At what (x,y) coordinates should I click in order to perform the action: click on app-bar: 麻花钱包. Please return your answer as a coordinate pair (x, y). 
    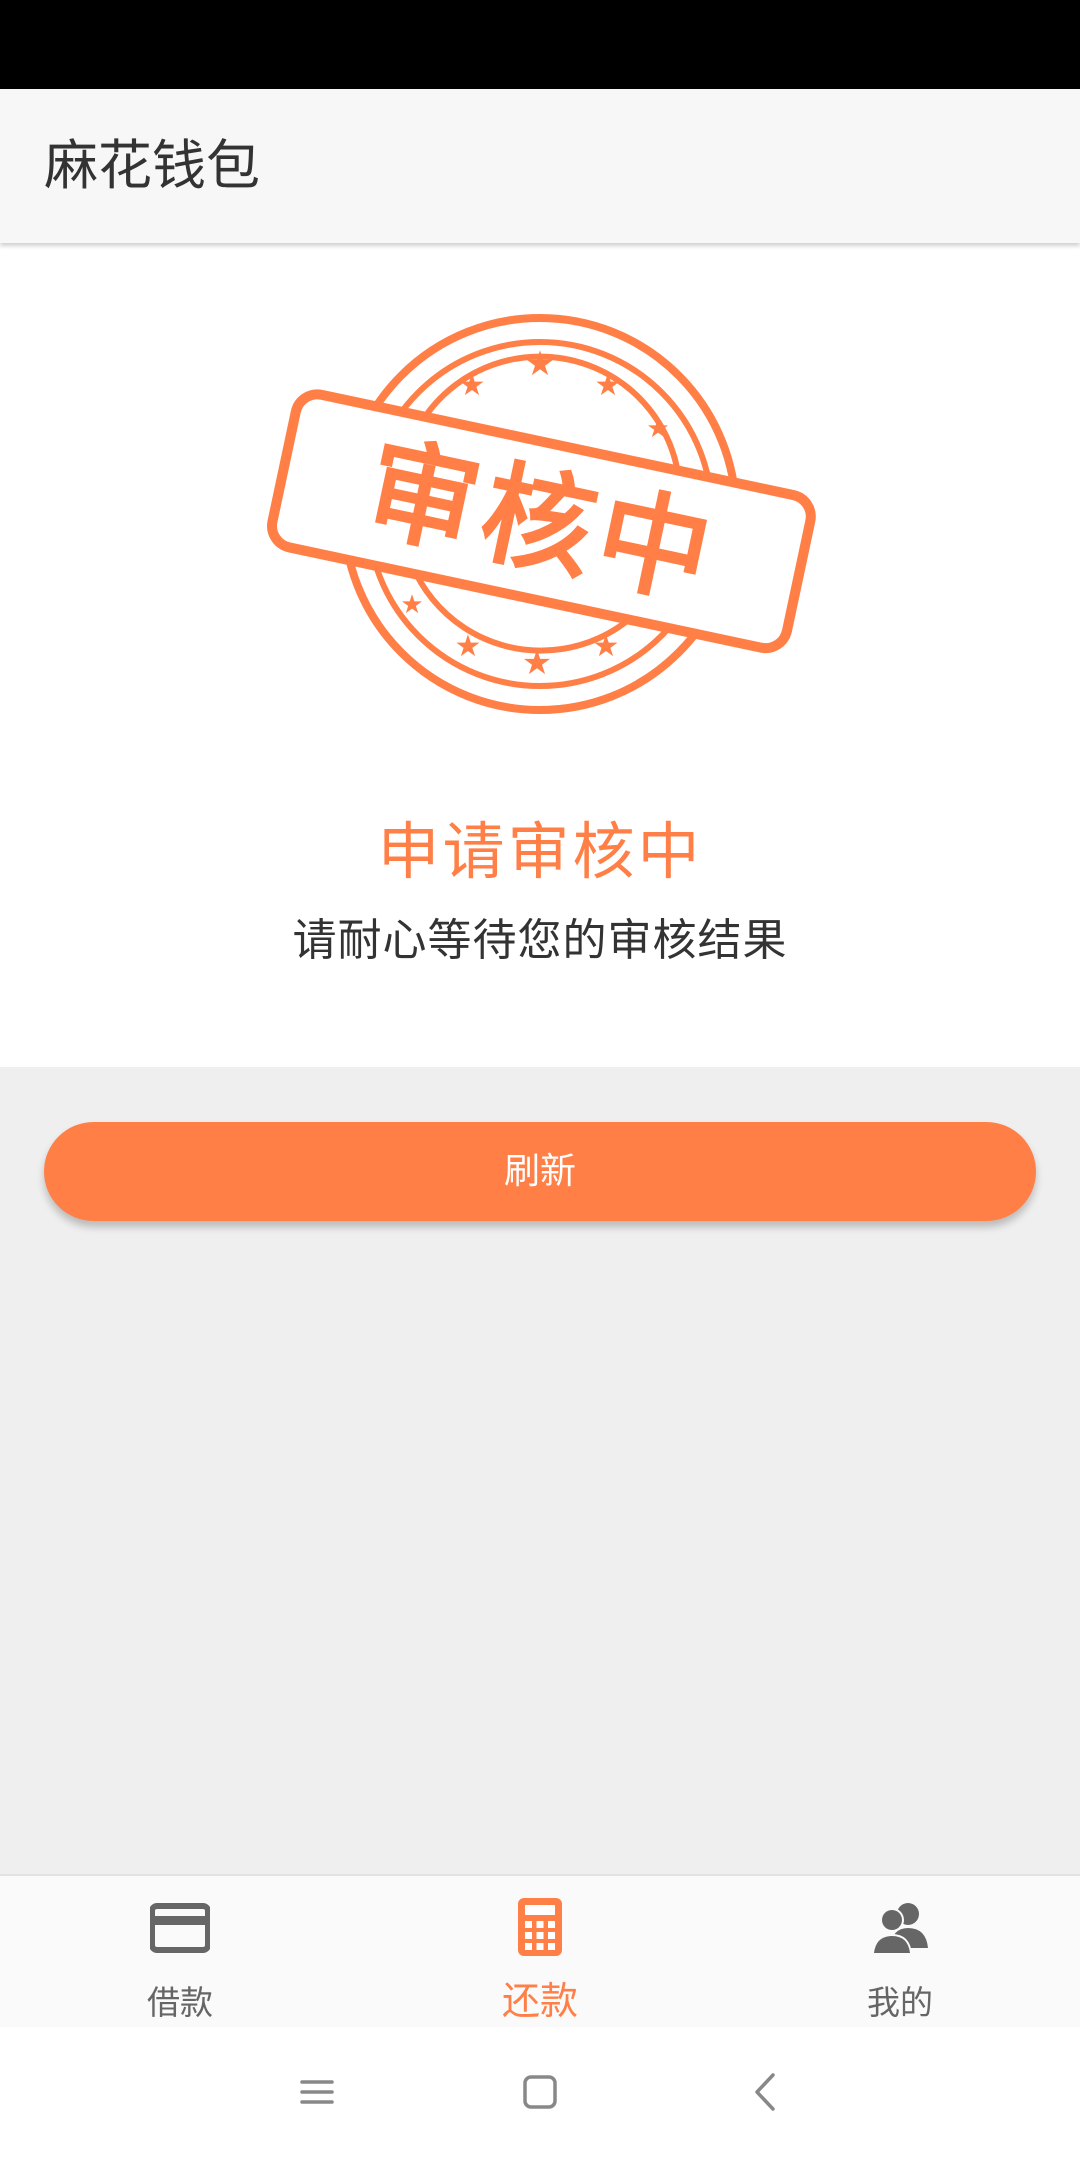
    Looking at the image, I should click on (540, 166).